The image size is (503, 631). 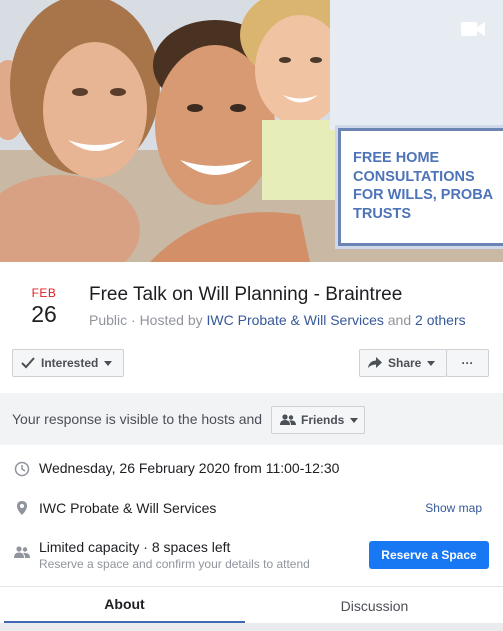 What do you see at coordinates (374, 605) in the screenshot?
I see `tab-discussion: Discussion` at bounding box center [374, 605].